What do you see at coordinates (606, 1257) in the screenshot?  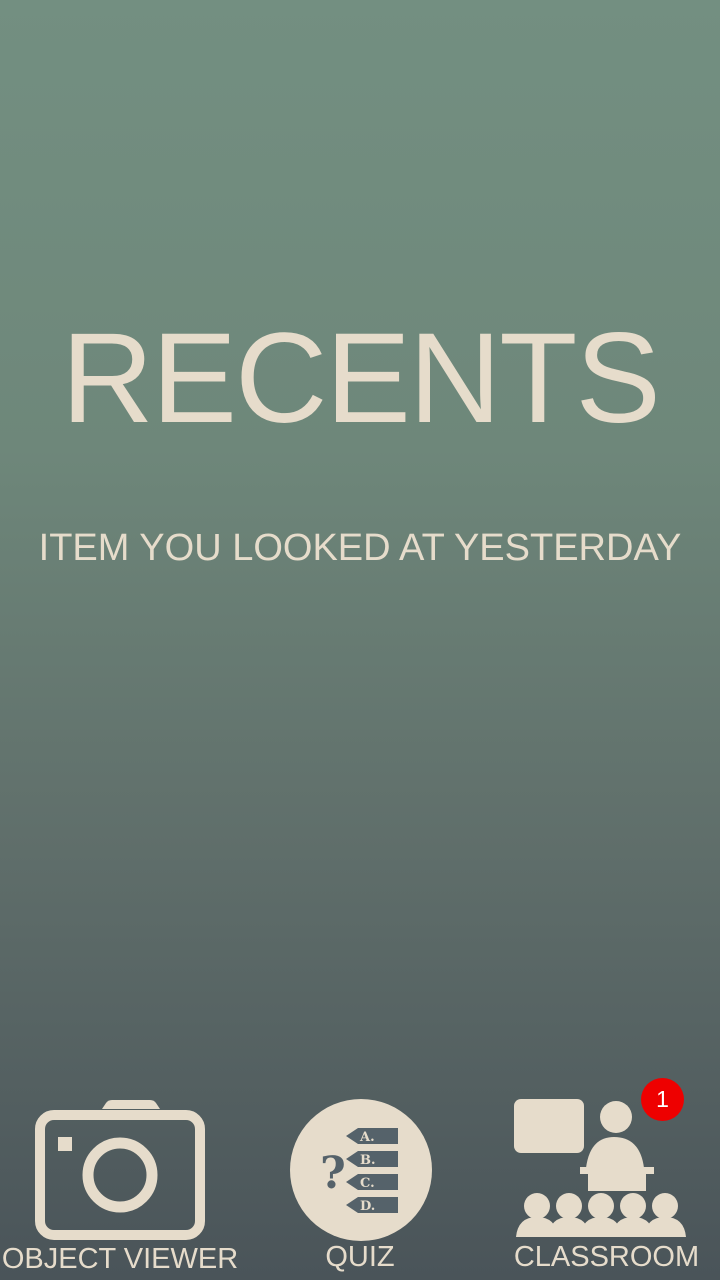 I see `nav-classroom-label: CLASSROOM` at bounding box center [606, 1257].